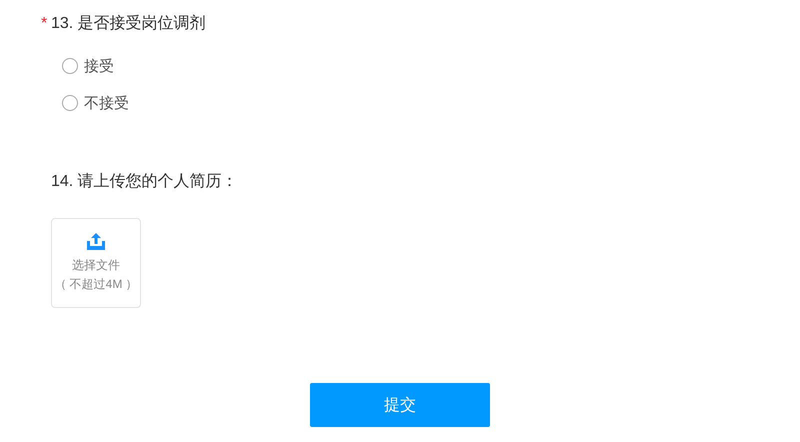 This screenshot has width=800, height=442. Describe the element at coordinates (44, 24) in the screenshot. I see `required-mark: *` at that location.